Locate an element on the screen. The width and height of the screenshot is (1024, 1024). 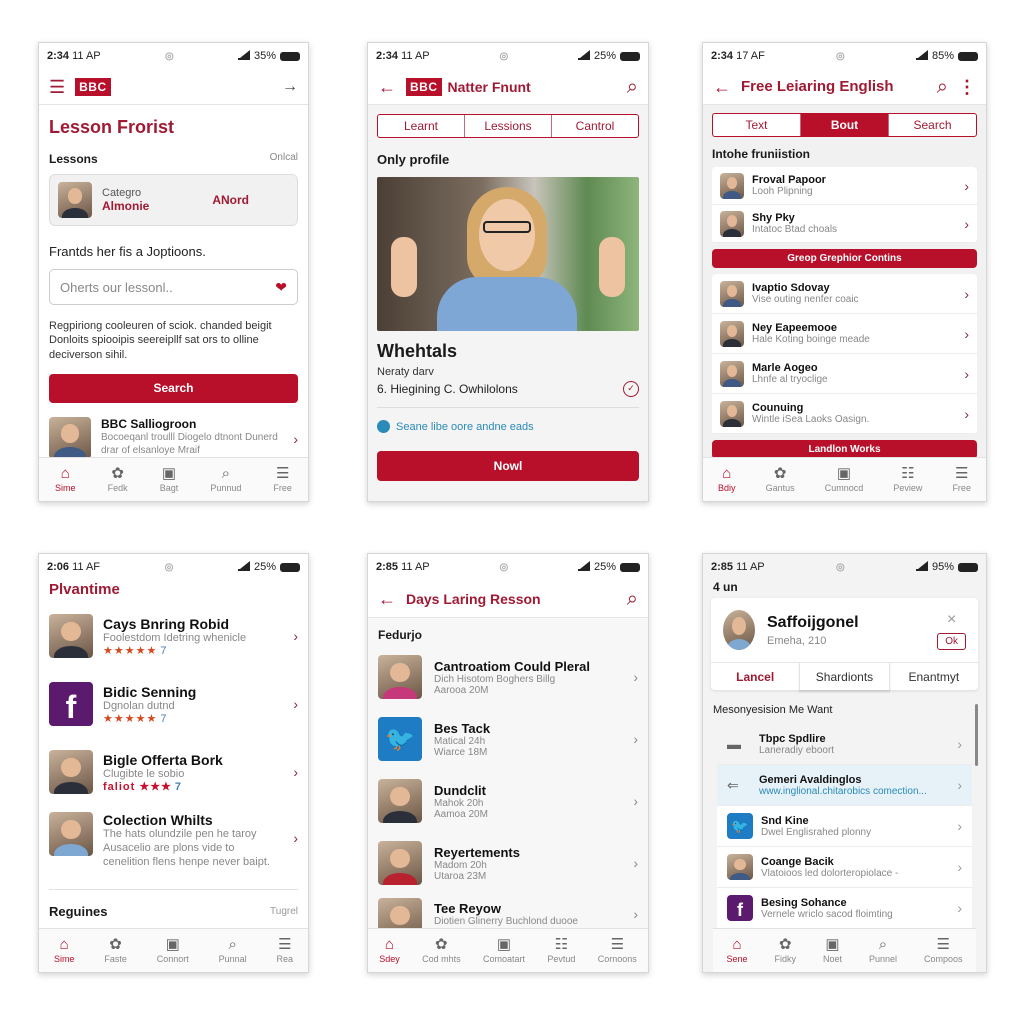
nav-item-content: ▣ Cumnocd is located at coordinates (844, 479).